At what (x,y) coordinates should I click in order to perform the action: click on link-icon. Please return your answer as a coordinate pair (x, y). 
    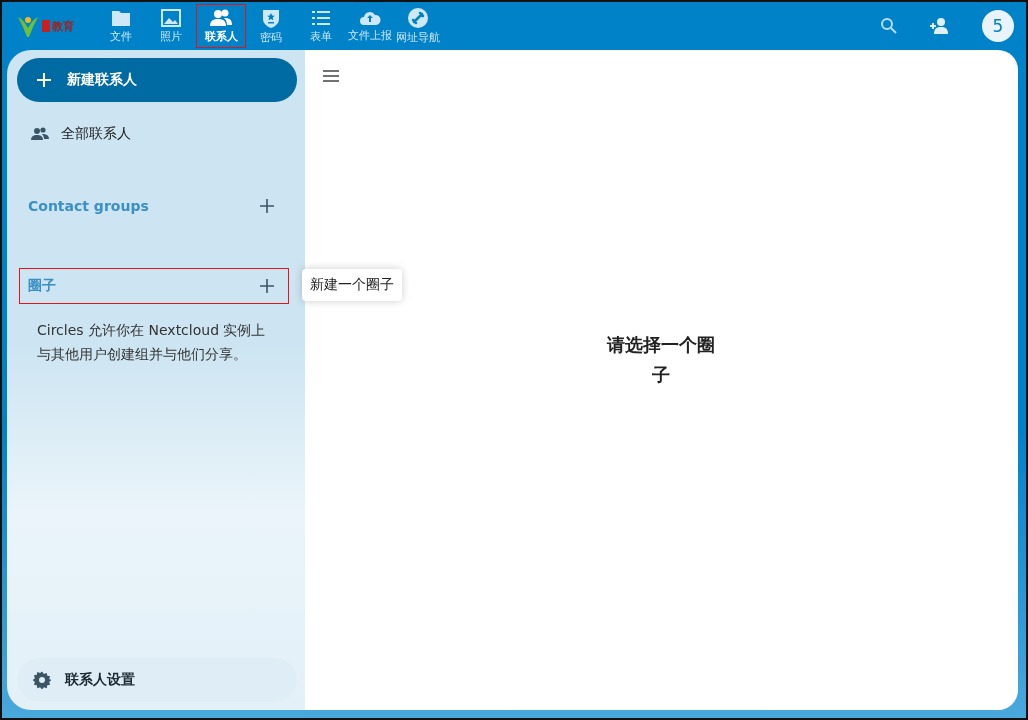
    Looking at the image, I should click on (418, 17).